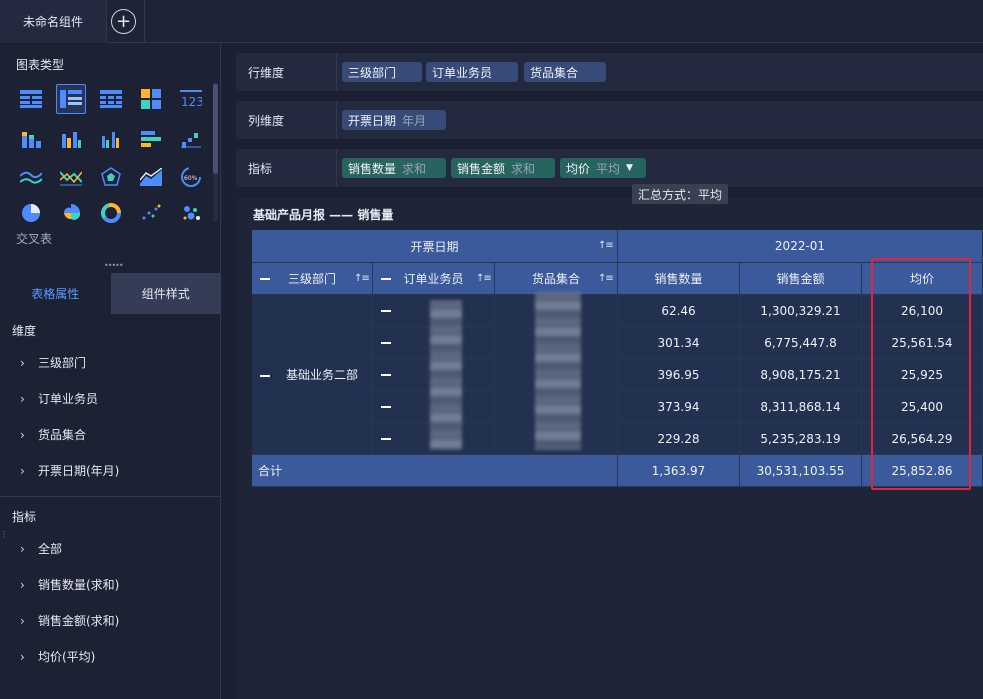 This screenshot has width=983, height=699. I want to click on metrics-label: 指标, so click(260, 168).